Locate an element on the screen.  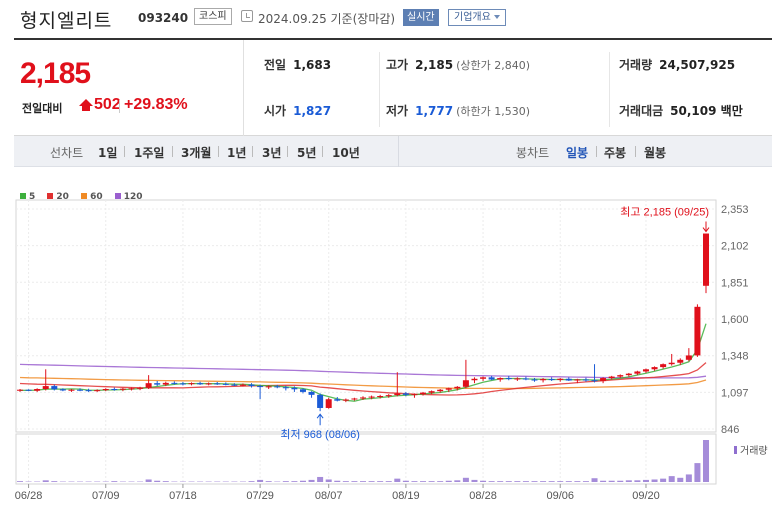
low-label: 저가 is located at coordinates (397, 111).